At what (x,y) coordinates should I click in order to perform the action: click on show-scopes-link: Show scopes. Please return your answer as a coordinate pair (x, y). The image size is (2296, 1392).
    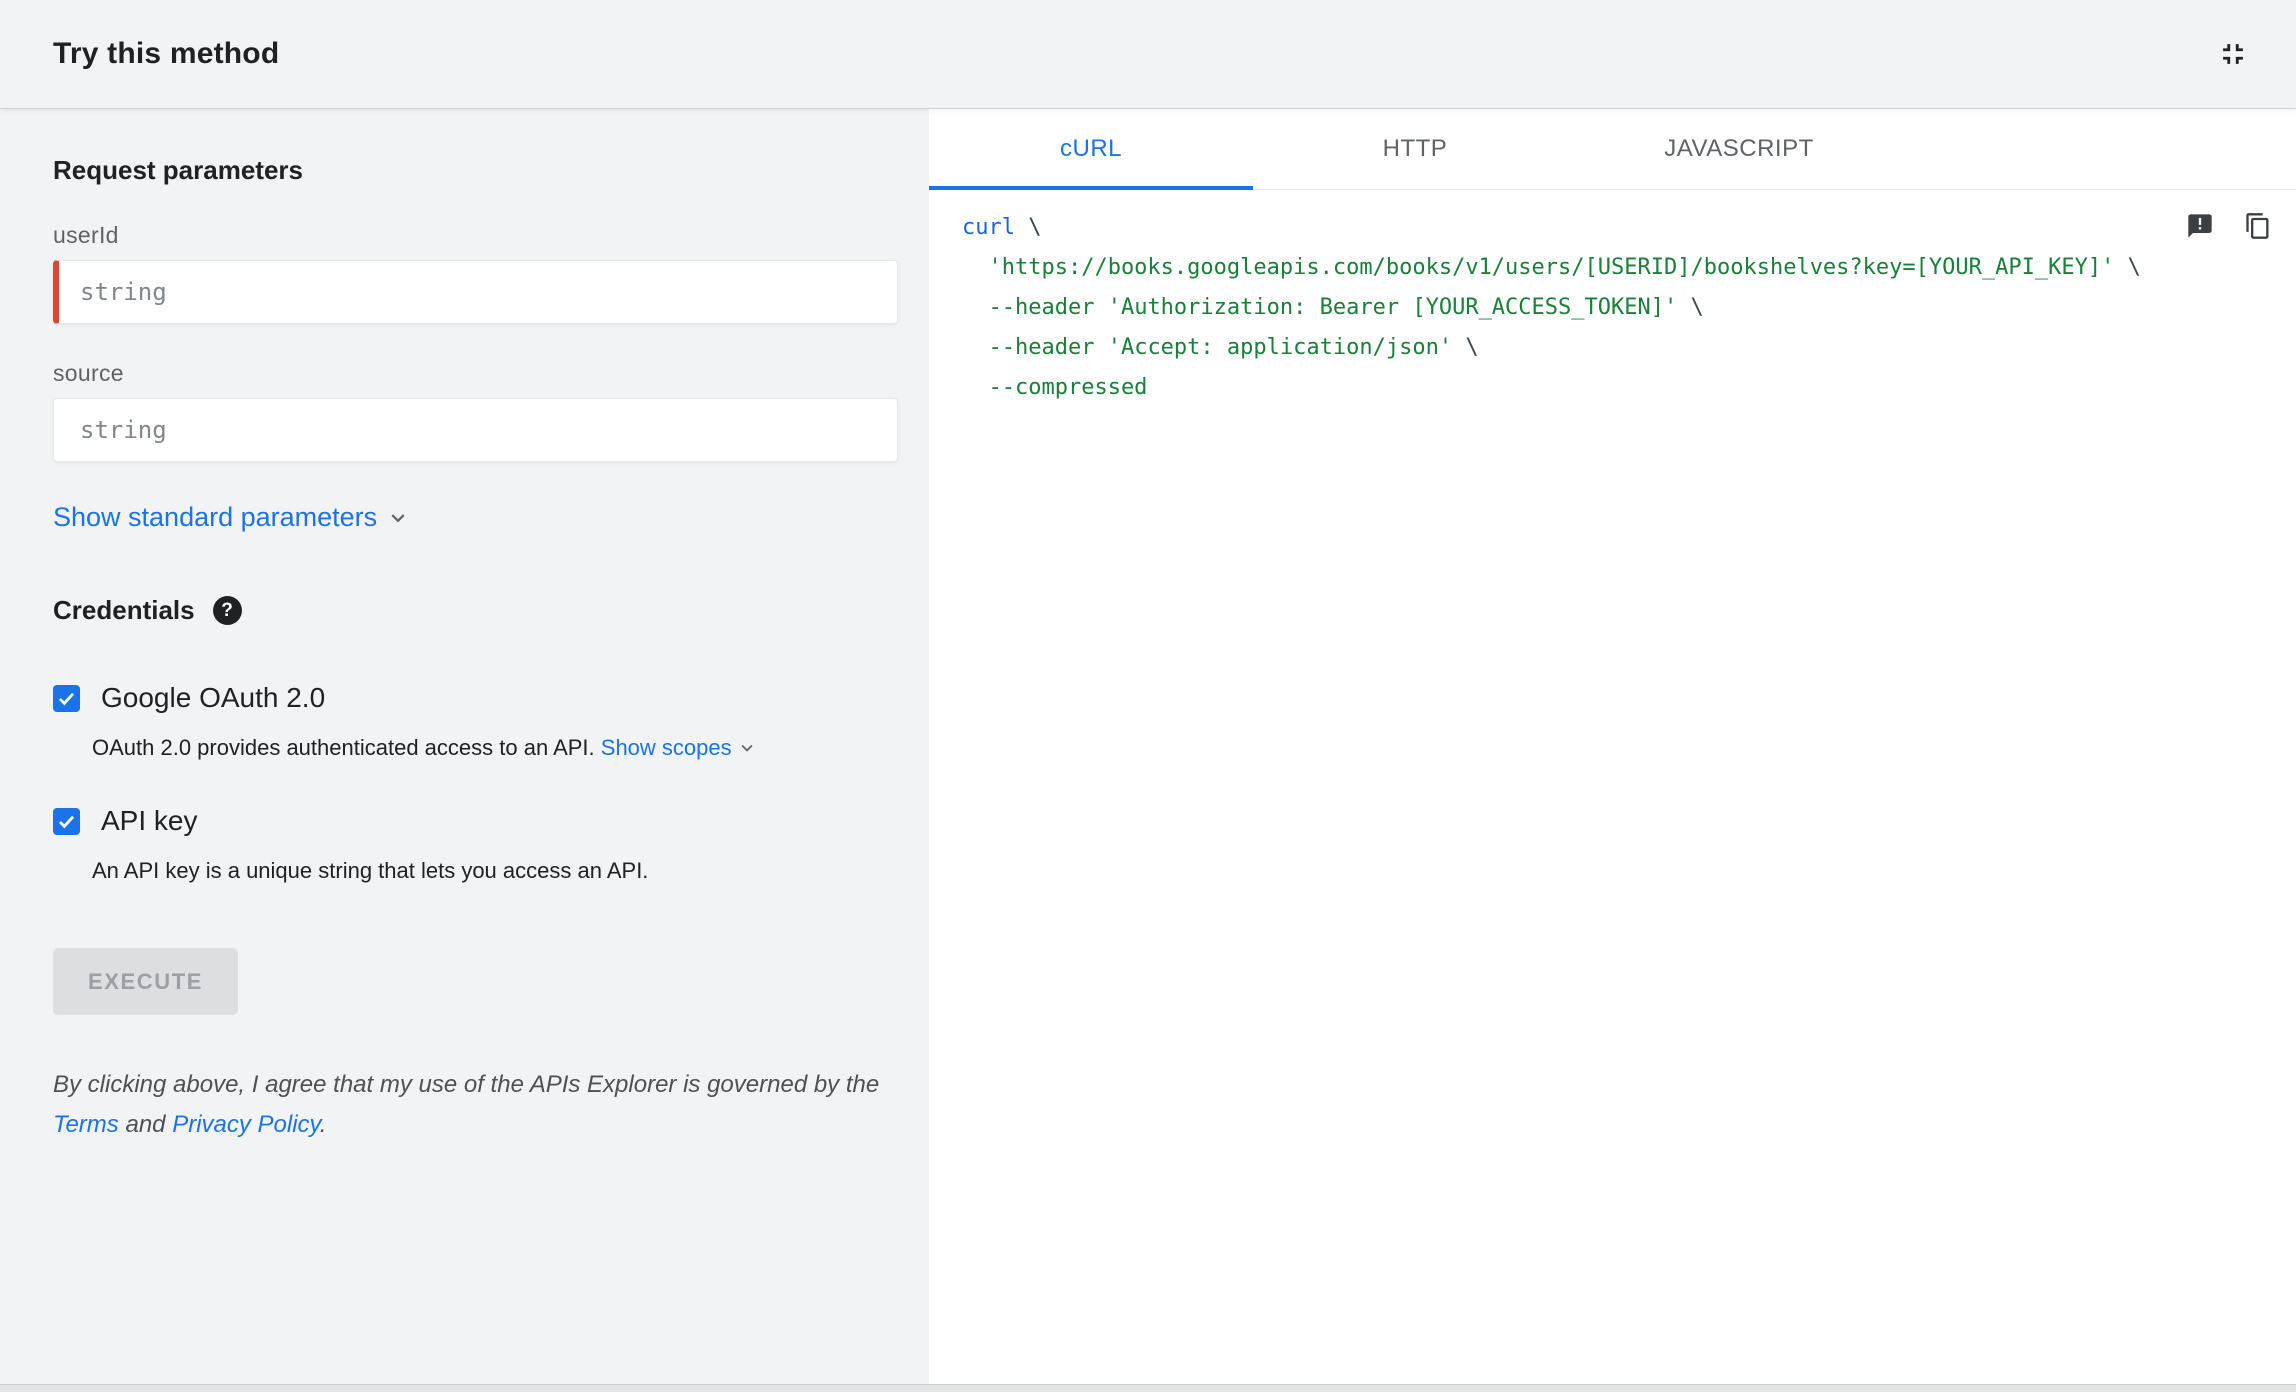
    Looking at the image, I should click on (679, 748).